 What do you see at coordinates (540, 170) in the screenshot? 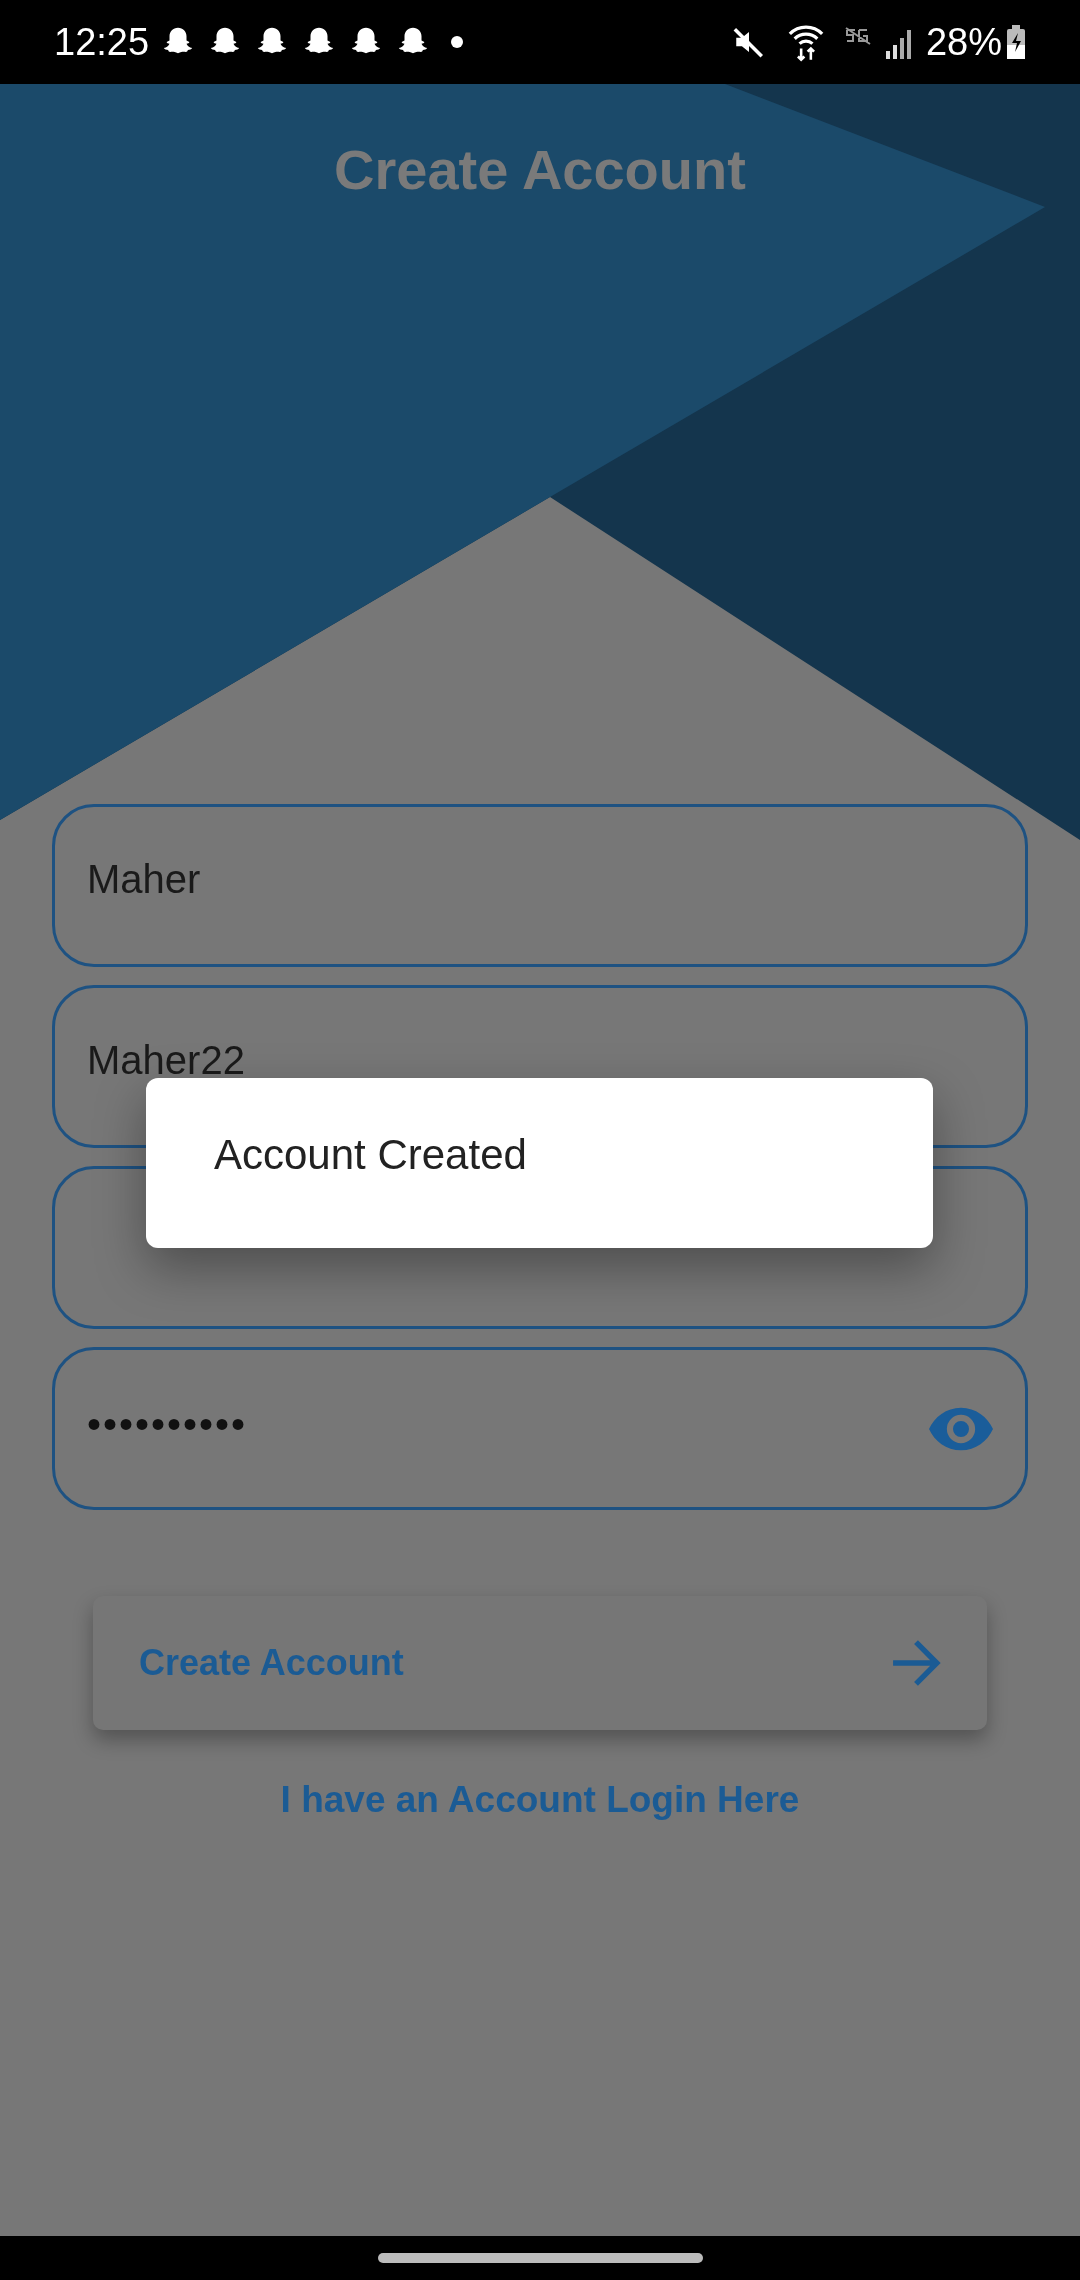
I see `page-title: Create Account` at bounding box center [540, 170].